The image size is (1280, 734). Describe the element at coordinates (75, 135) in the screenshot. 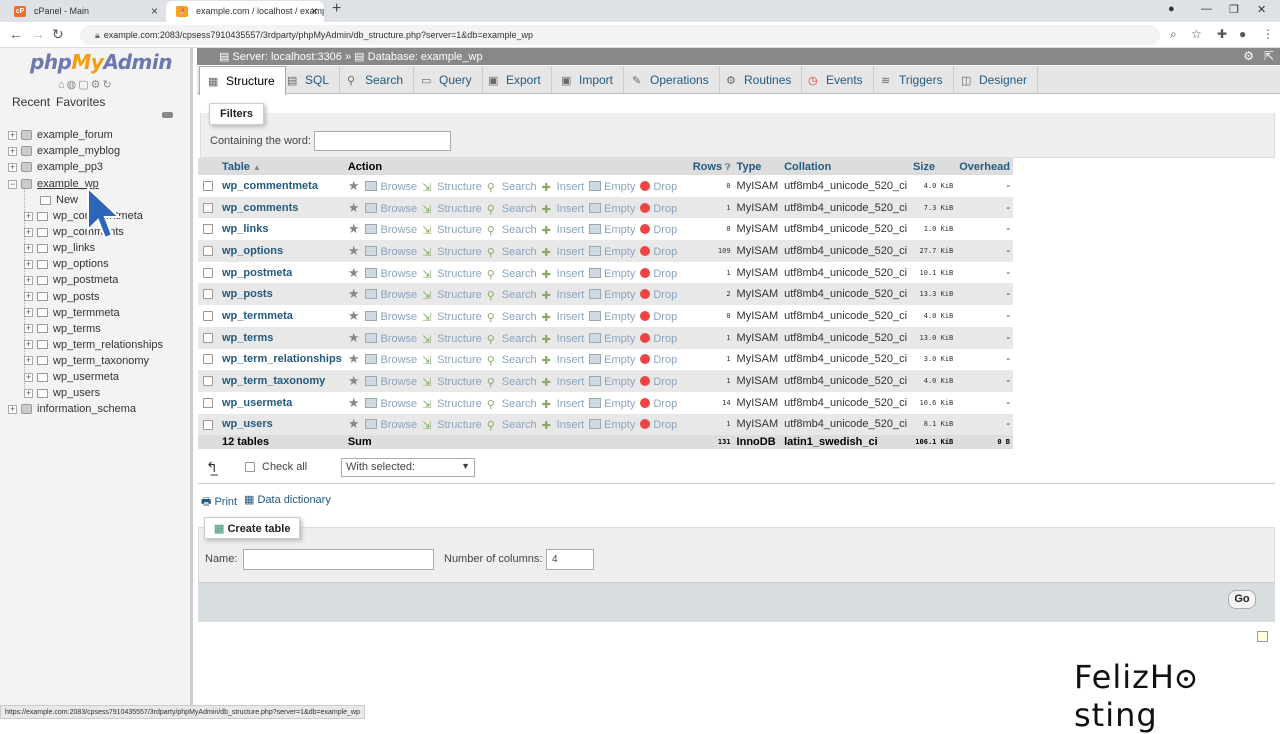

I see `db-label: example_forum` at that location.